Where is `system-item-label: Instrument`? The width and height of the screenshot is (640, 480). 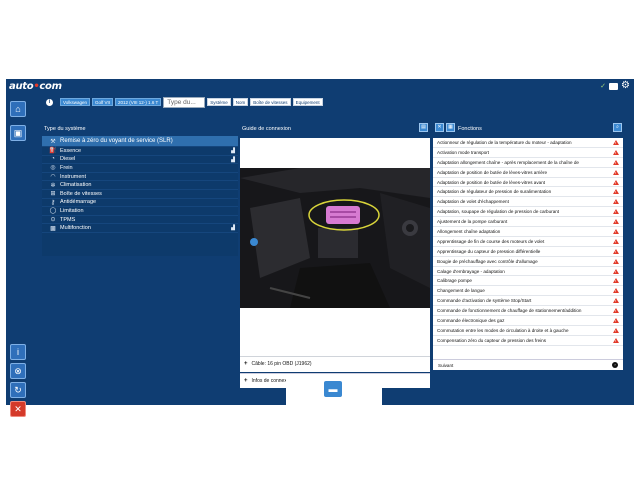 system-item-label: Instrument is located at coordinates (73, 176).